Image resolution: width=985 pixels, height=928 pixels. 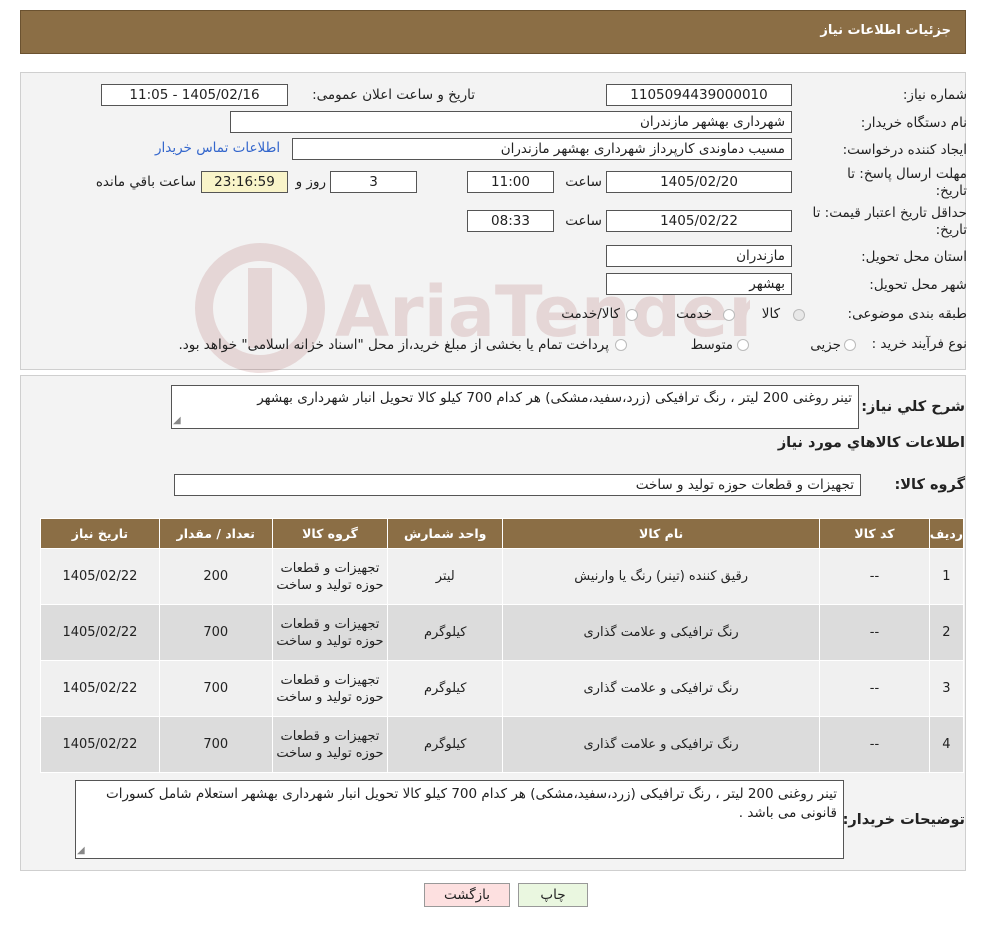 What do you see at coordinates (889, 221) in the screenshot?
I see `validity-label: حداقل تاریخ اعتبار قیمت: تا تاریخ:` at bounding box center [889, 221].